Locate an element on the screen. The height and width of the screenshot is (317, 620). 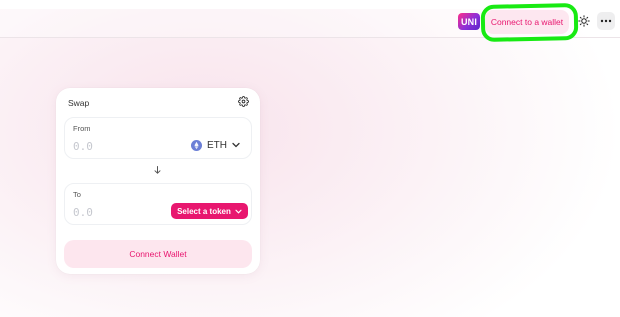
gear-icon is located at coordinates (243, 101).